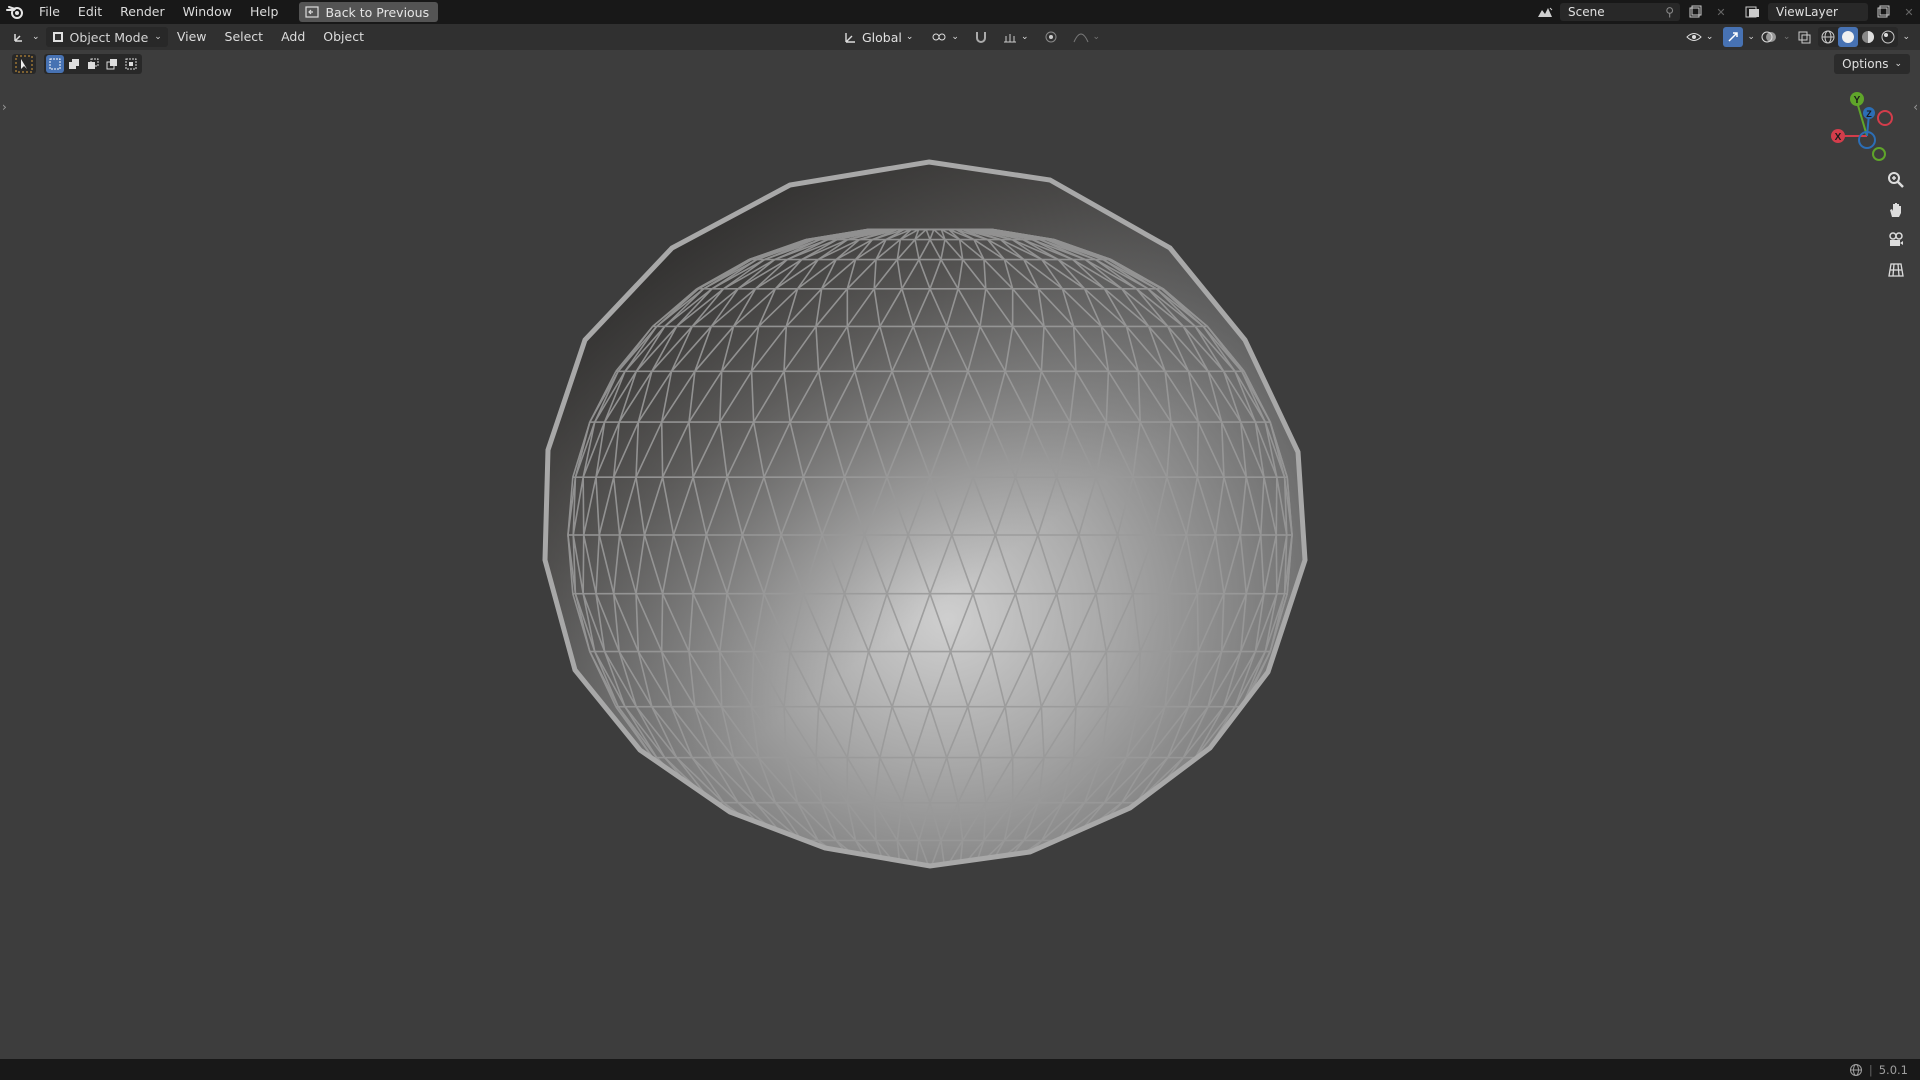 This screenshot has height=1080, width=1920. What do you see at coordinates (1545, 12) in the screenshot?
I see `scene-browse-button` at bounding box center [1545, 12].